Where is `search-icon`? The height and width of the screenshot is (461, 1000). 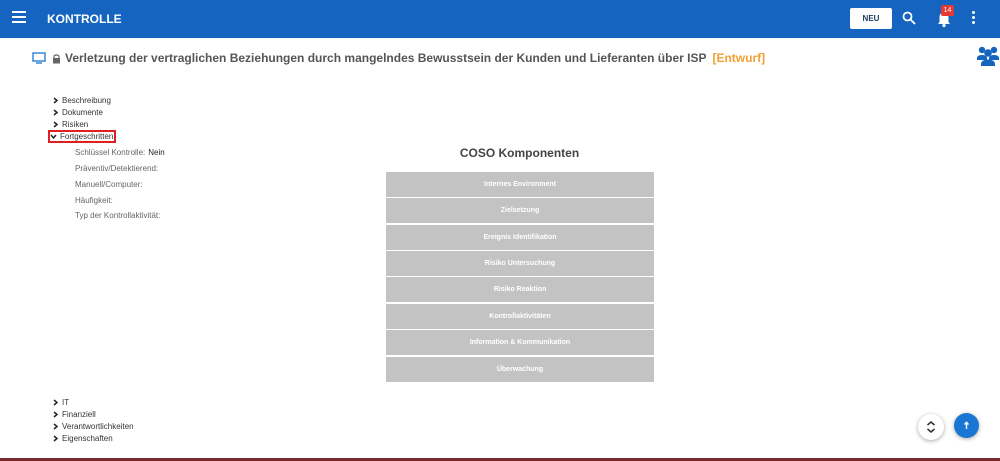
search-icon is located at coordinates (909, 18).